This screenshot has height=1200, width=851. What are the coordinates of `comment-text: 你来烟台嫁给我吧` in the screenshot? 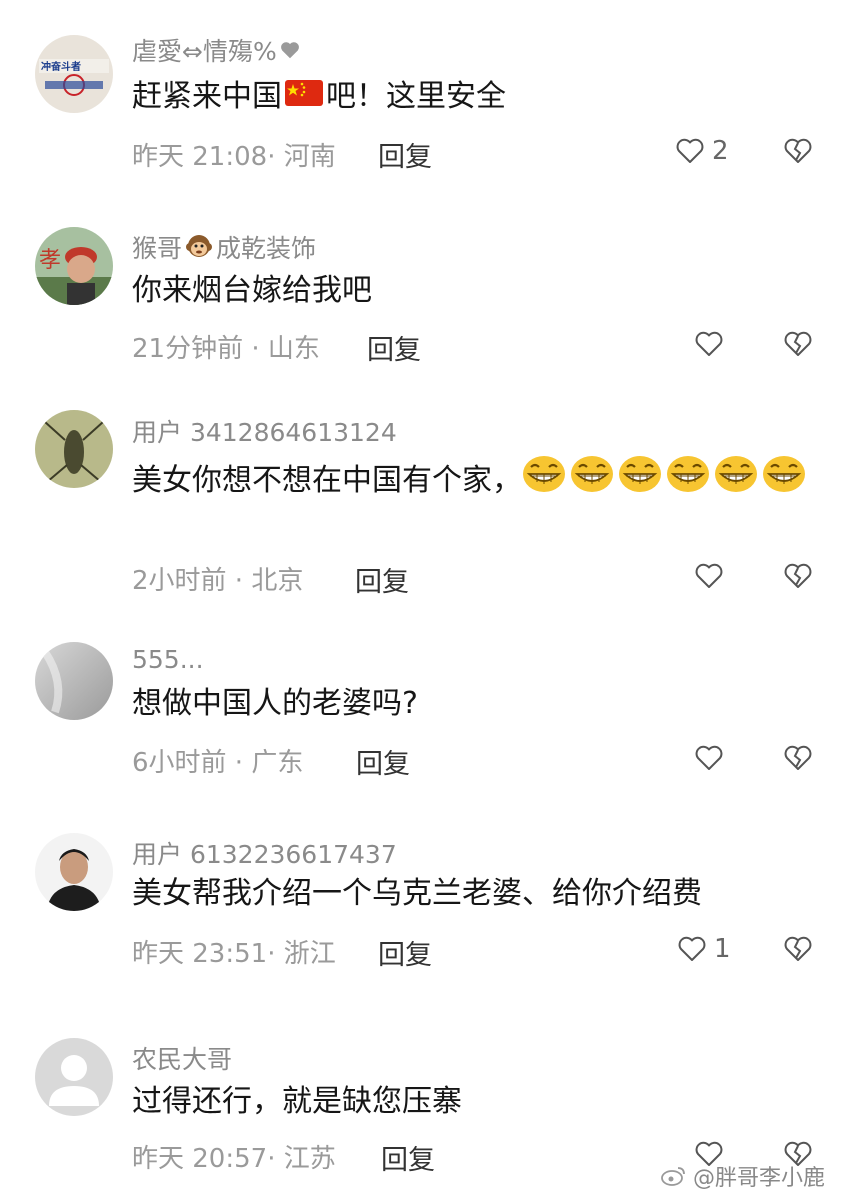 It's located at (252, 290).